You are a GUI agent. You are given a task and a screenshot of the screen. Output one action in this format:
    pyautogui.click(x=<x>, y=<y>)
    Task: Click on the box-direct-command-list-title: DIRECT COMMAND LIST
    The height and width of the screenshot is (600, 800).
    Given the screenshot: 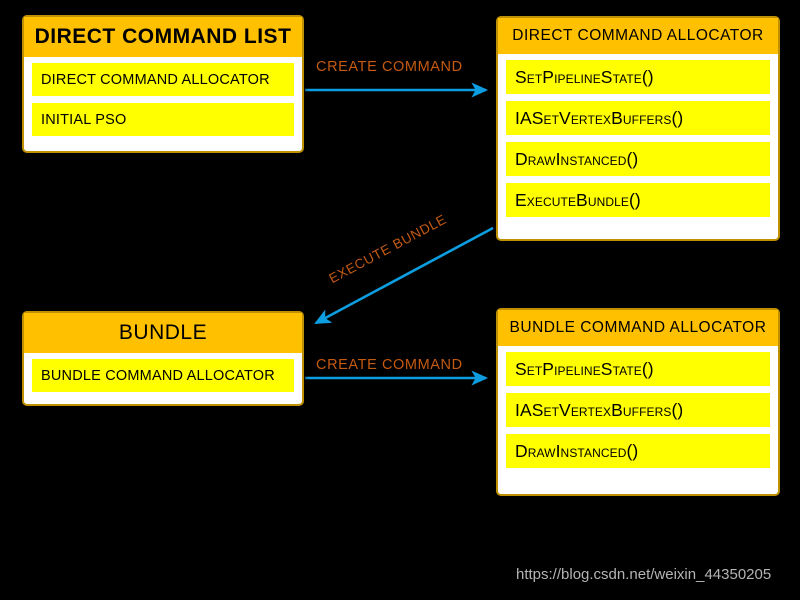 What is the action you would take?
    pyautogui.click(x=163, y=37)
    